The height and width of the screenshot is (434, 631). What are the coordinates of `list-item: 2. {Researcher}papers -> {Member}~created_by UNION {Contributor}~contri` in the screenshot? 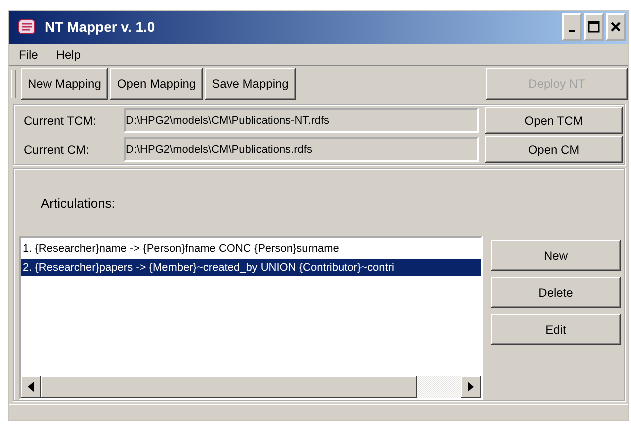 It's located at (251, 267).